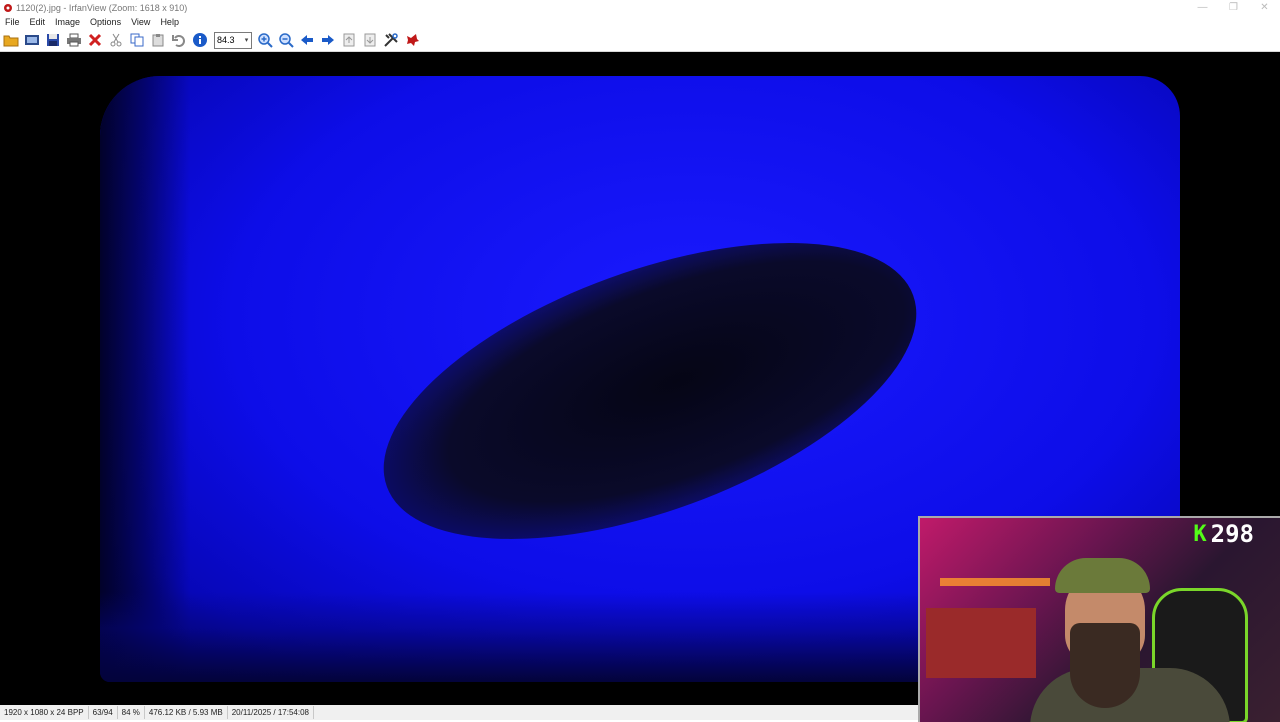 The height and width of the screenshot is (722, 1280). I want to click on window-controls: — ❐ ✕, so click(1233, 7).